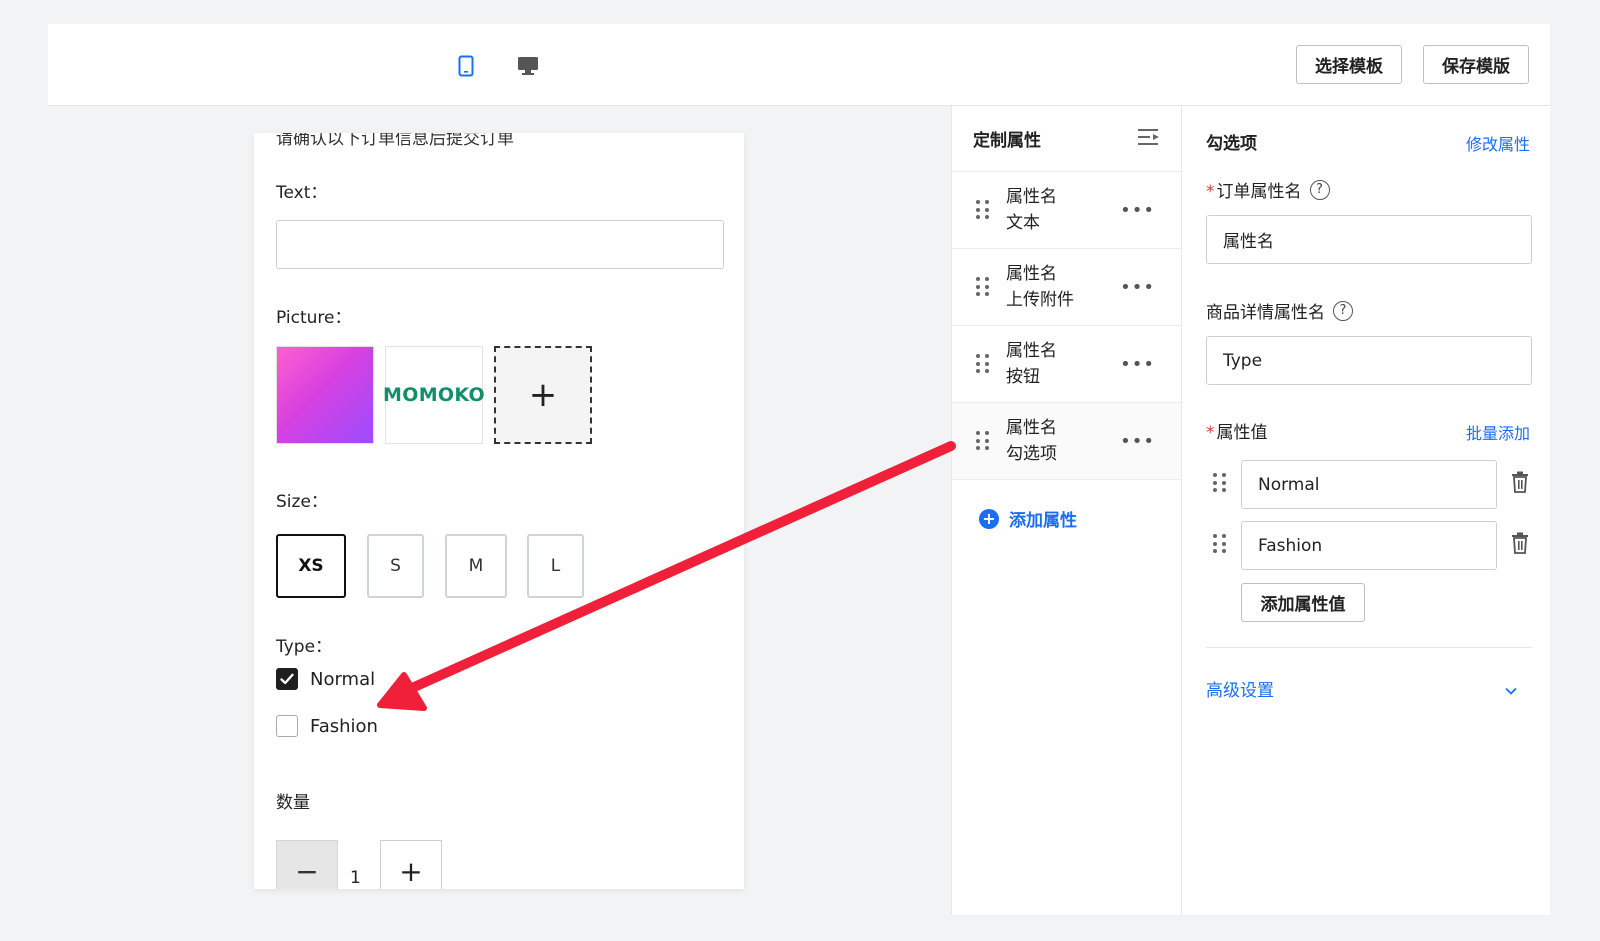 This screenshot has height=941, width=1600. What do you see at coordinates (314, 318) in the screenshot?
I see `picture-label: Picture：` at bounding box center [314, 318].